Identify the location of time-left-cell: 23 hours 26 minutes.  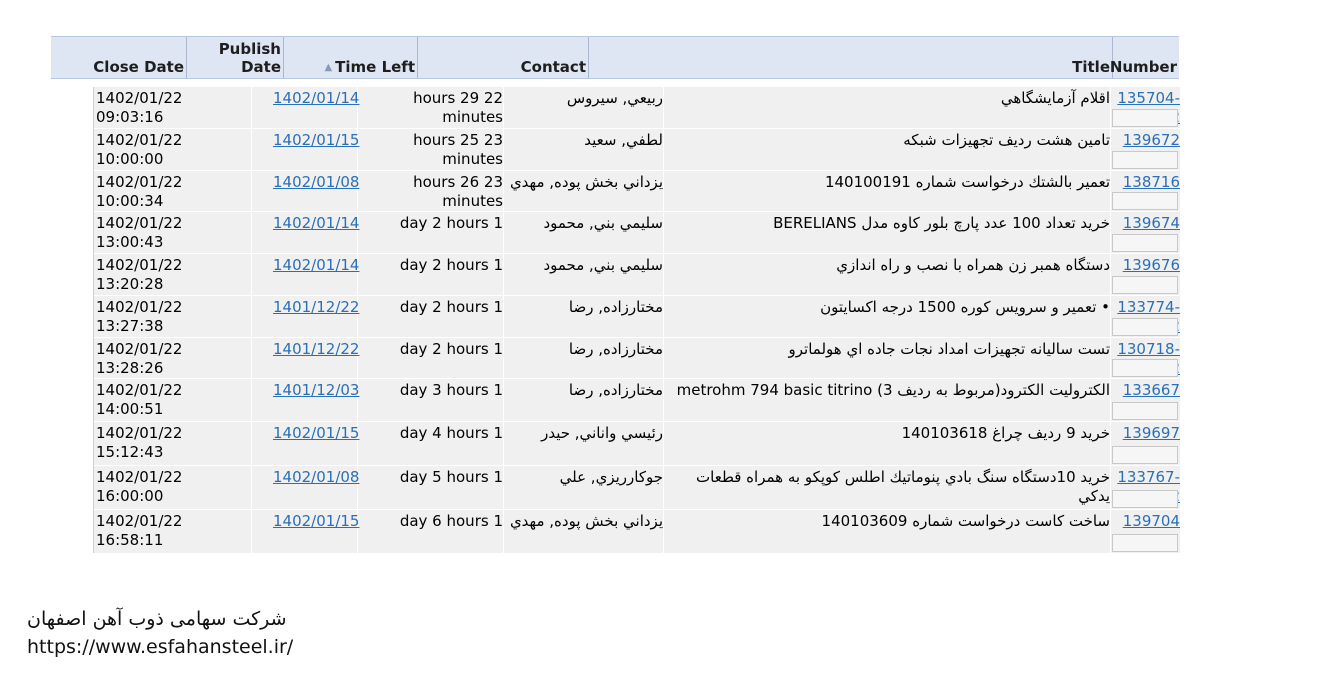
(458, 191).